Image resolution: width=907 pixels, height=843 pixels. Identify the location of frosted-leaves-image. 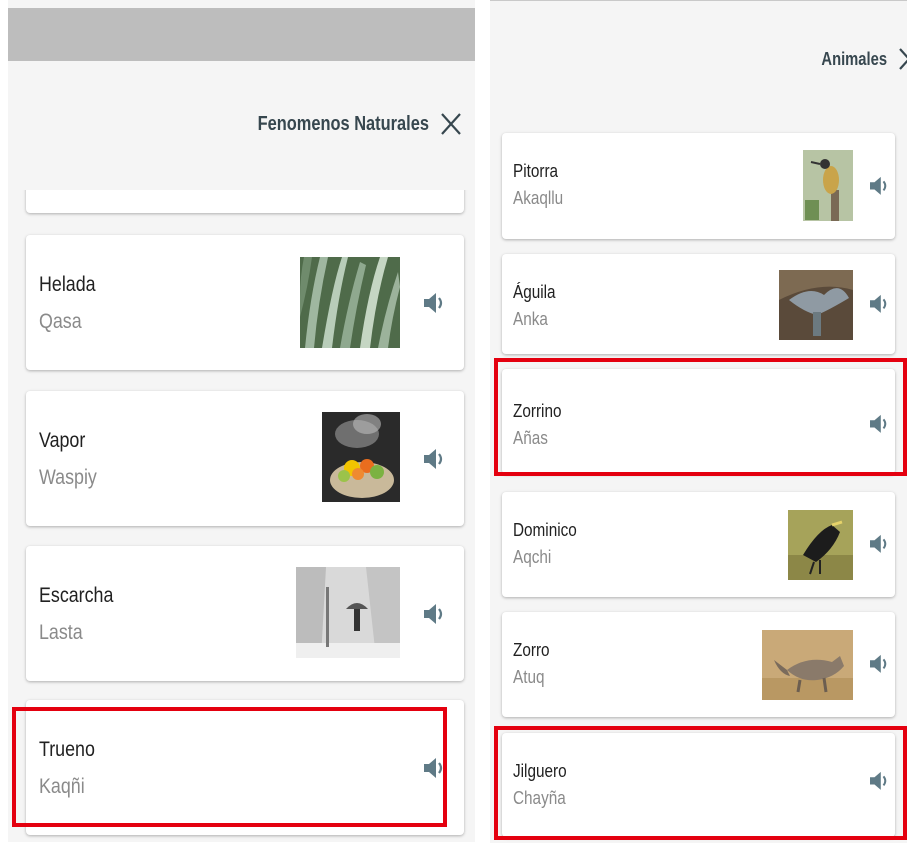
(350, 302).